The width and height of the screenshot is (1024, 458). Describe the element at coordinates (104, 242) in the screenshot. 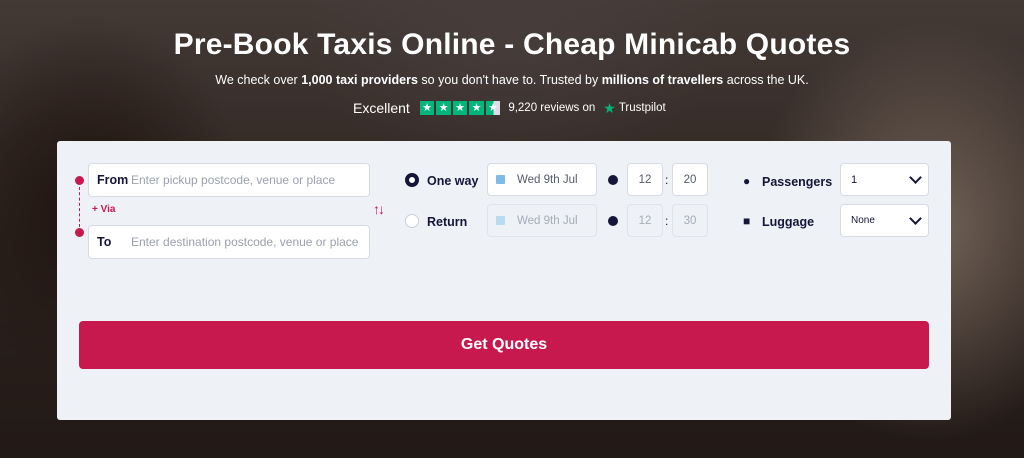

I see `to-label: To` at that location.